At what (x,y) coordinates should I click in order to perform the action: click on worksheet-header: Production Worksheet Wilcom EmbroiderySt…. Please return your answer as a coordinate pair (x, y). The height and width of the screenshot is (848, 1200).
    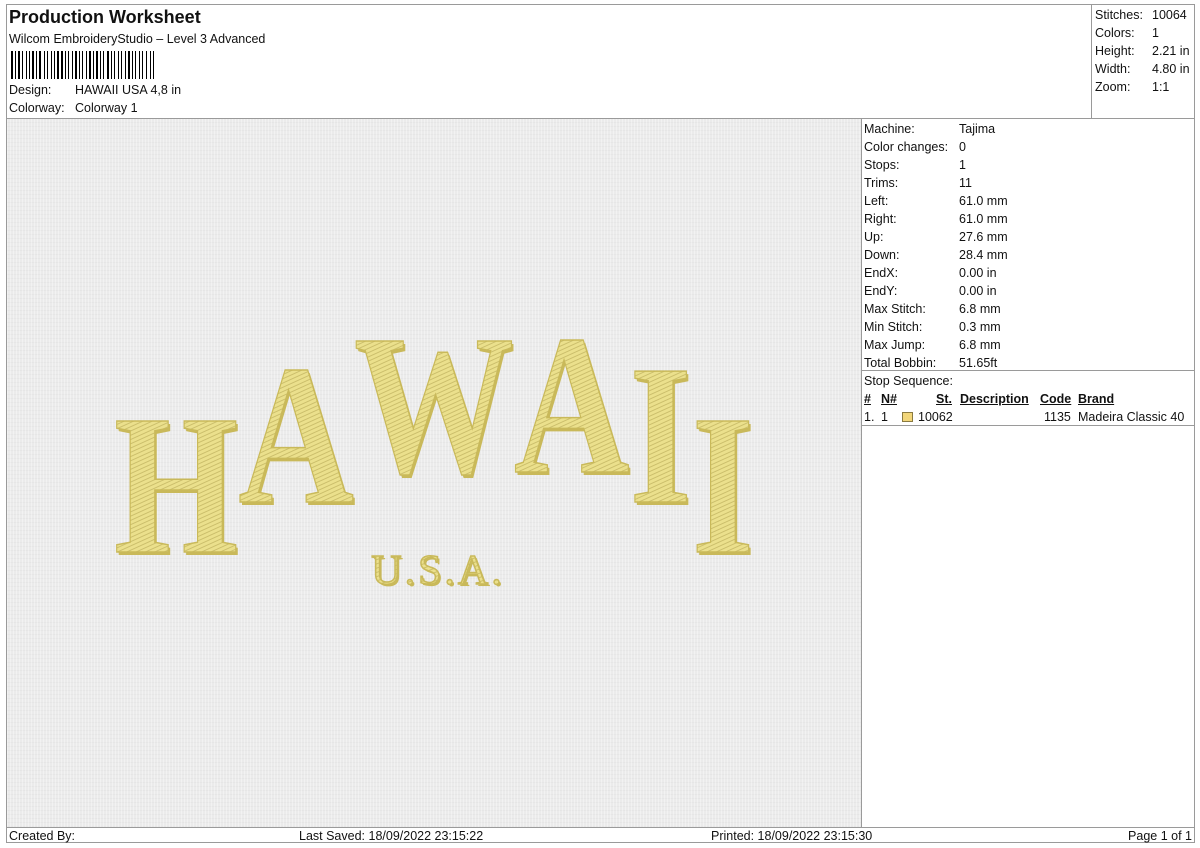
    Looking at the image, I should click on (549, 62).